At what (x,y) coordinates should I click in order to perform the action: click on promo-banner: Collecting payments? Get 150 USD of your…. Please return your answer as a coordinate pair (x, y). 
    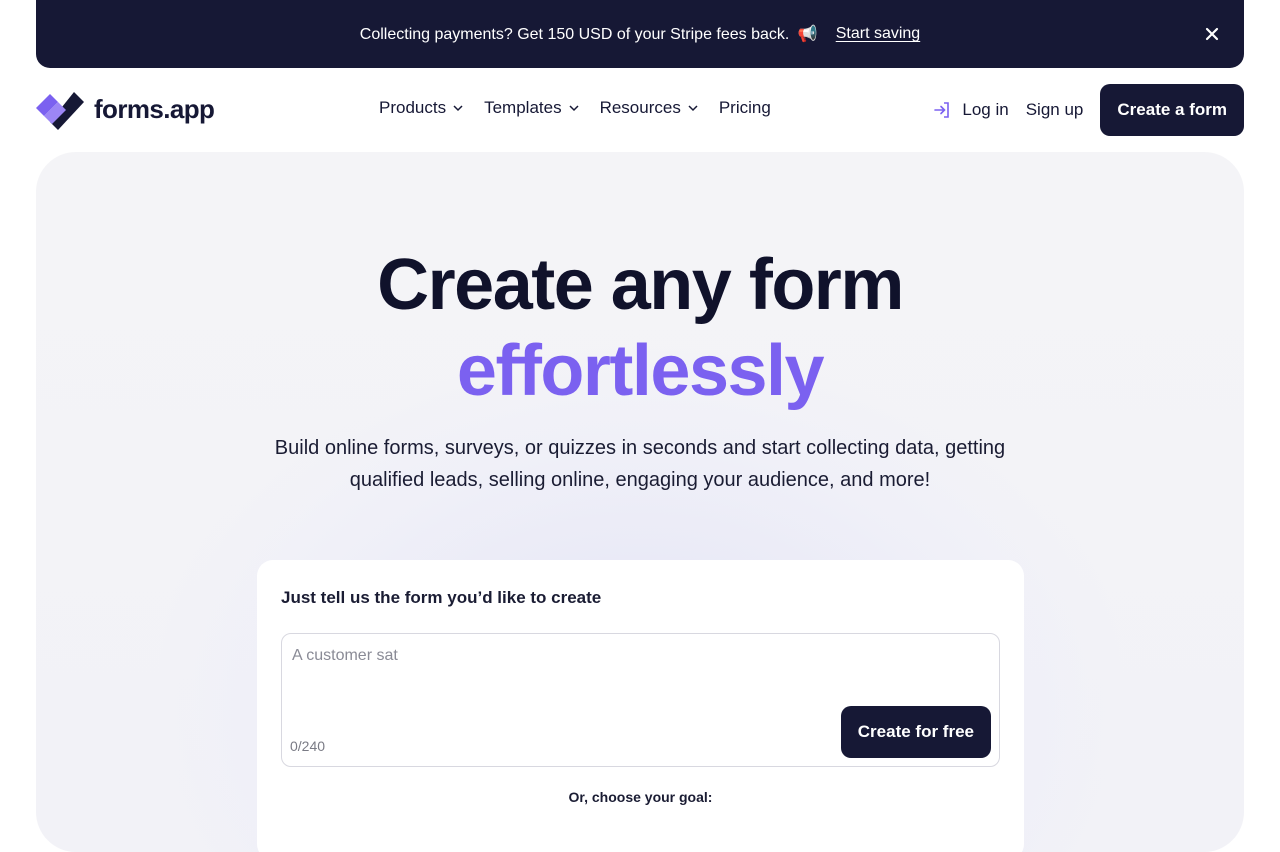
    Looking at the image, I should click on (640, 34).